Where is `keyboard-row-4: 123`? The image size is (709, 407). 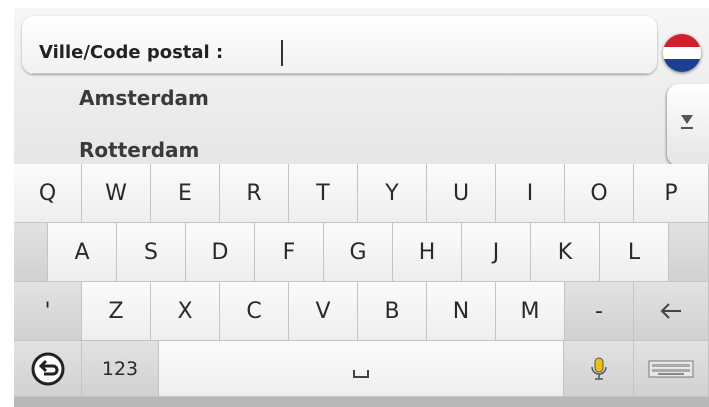 keyboard-row-4: 123 is located at coordinates (361, 370).